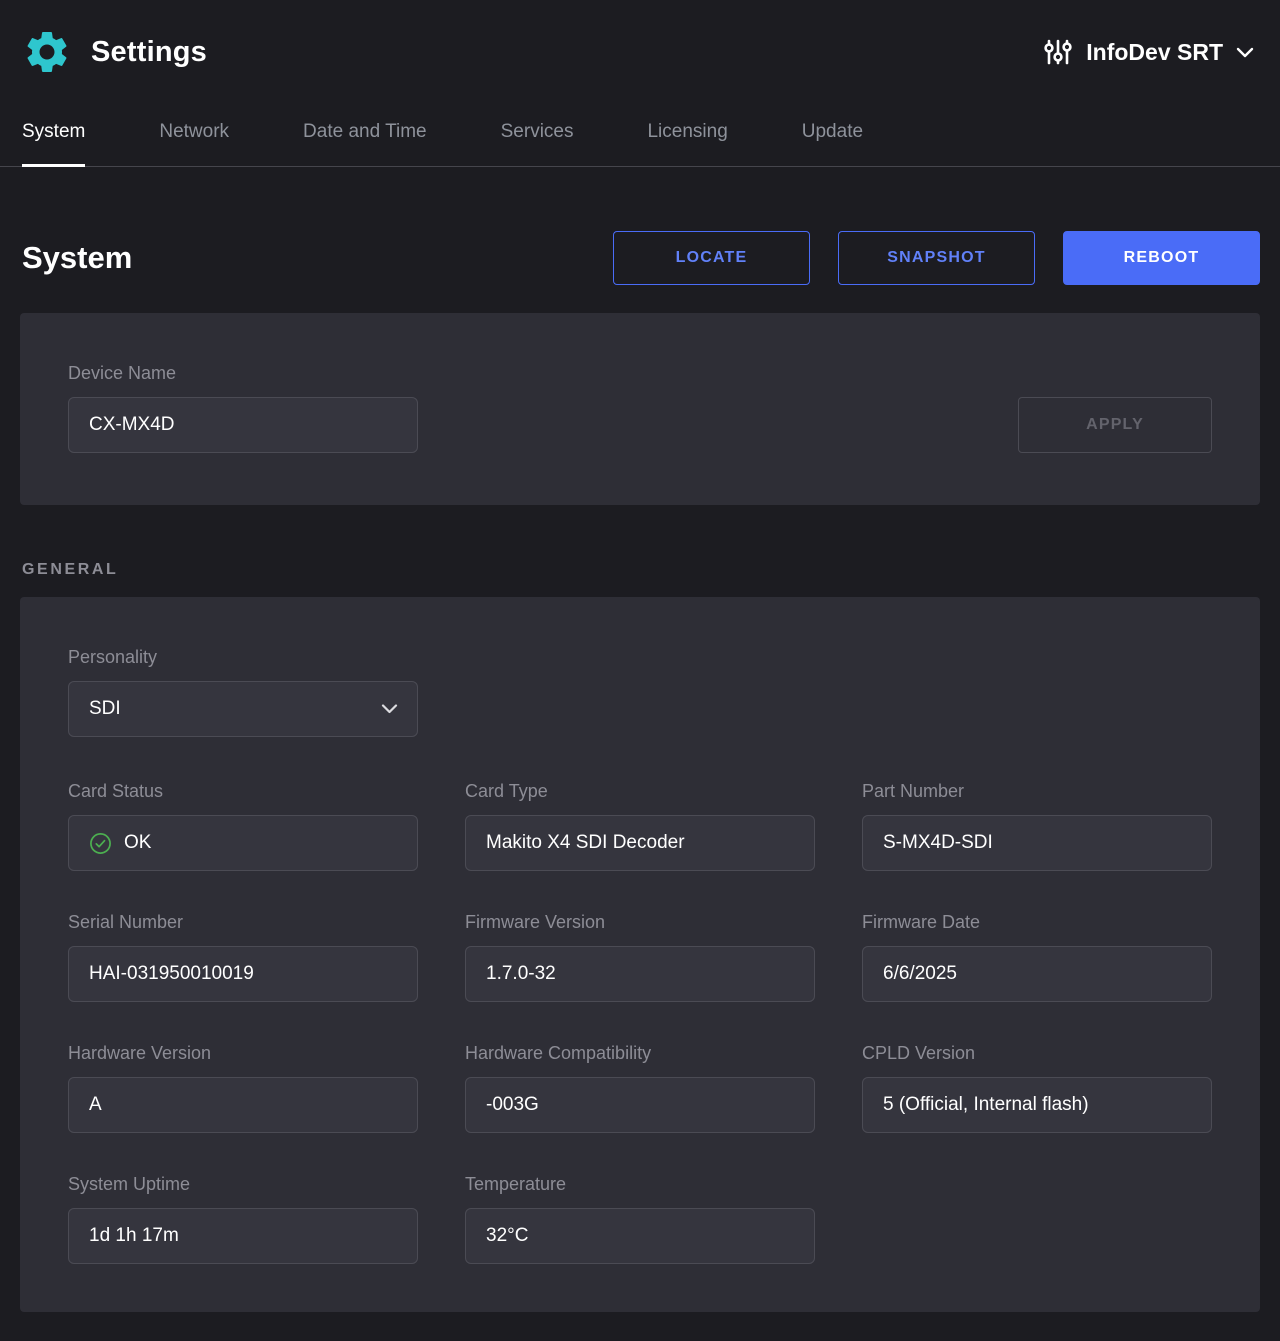 The width and height of the screenshot is (1280, 1341). I want to click on field-value: 1.7.0-32, so click(521, 973).